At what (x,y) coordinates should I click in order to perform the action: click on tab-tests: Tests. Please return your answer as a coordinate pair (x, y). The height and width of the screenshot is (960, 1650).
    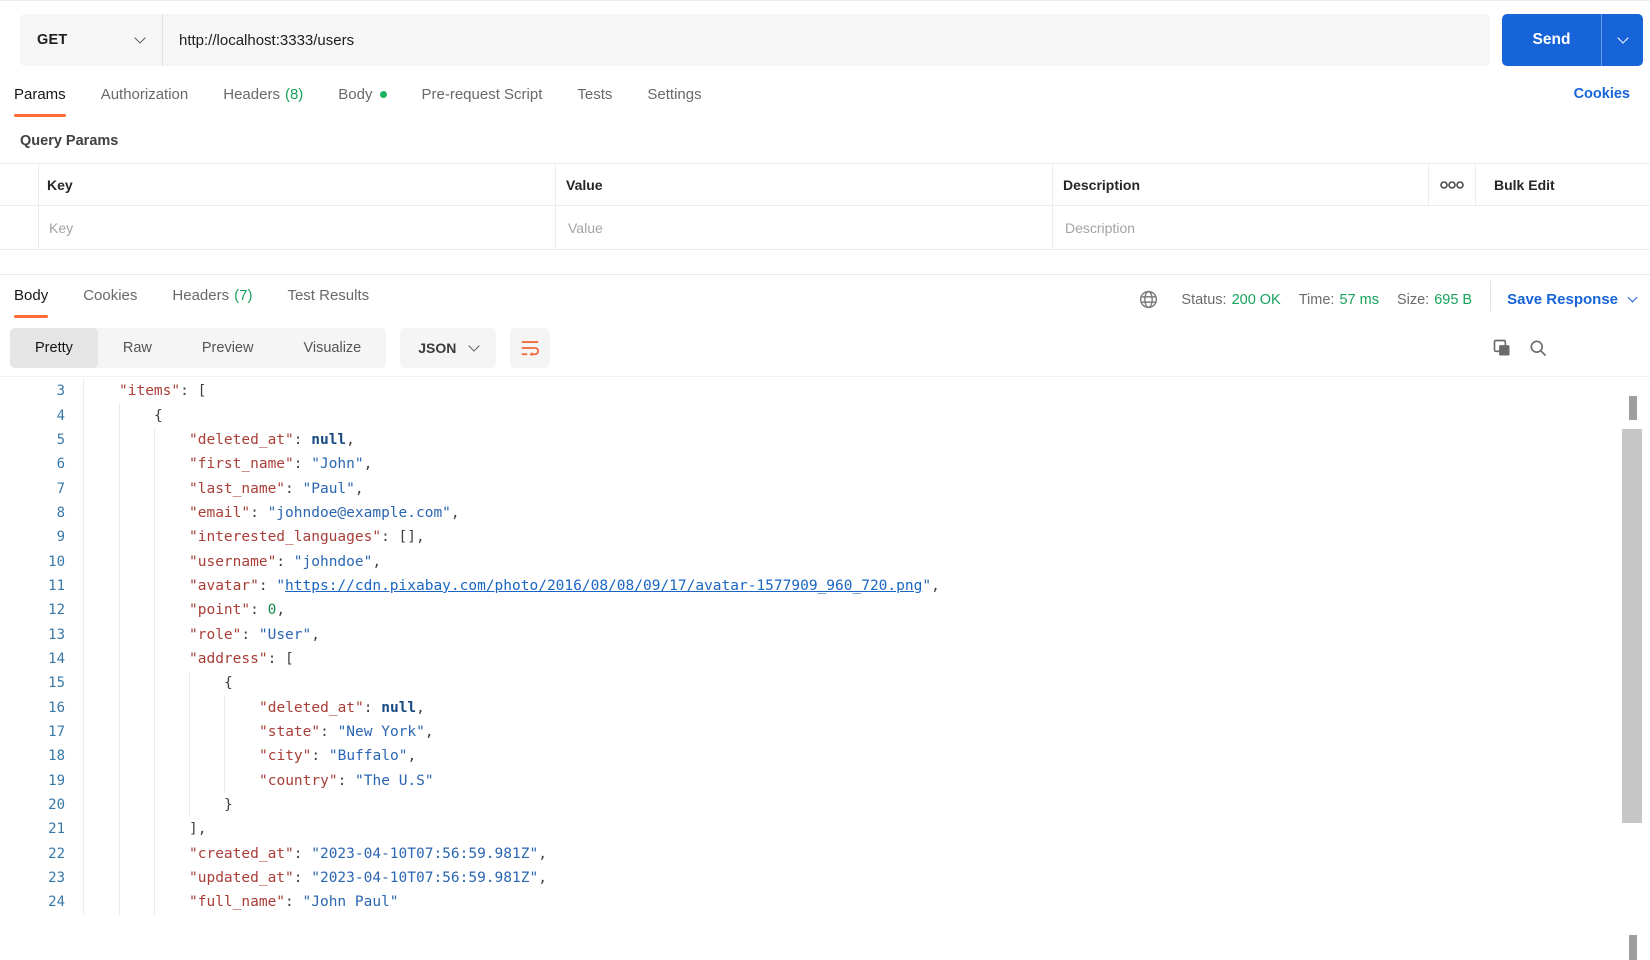
    Looking at the image, I should click on (594, 101).